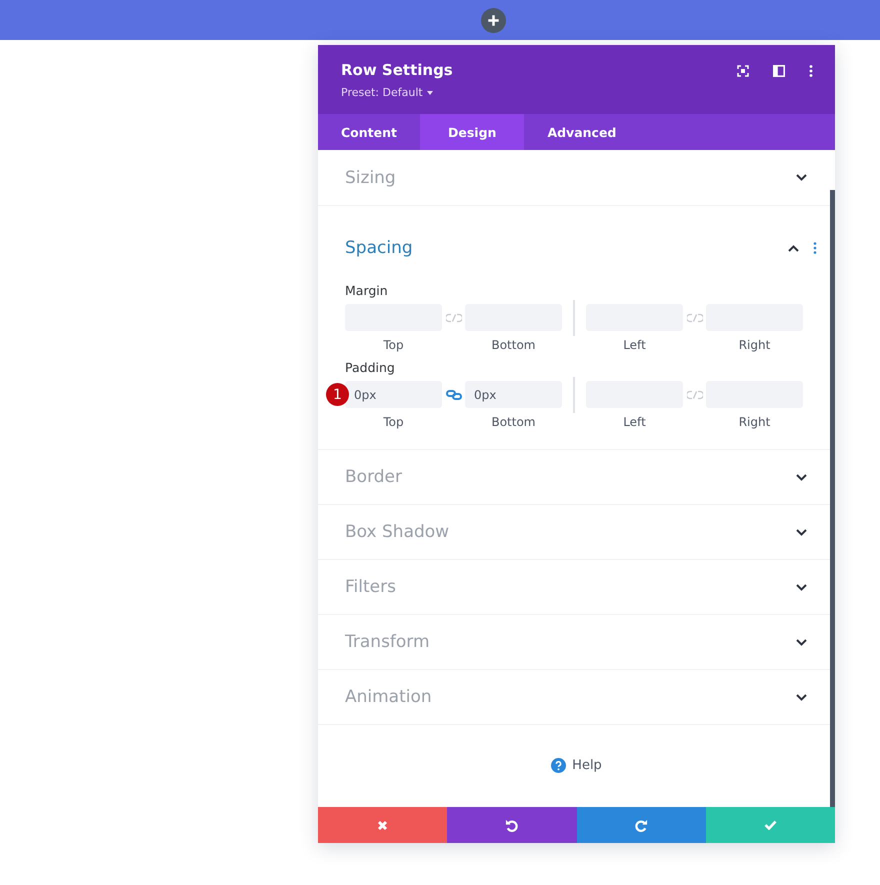 Image resolution: width=880 pixels, height=885 pixels. I want to click on redo-button, so click(641, 825).